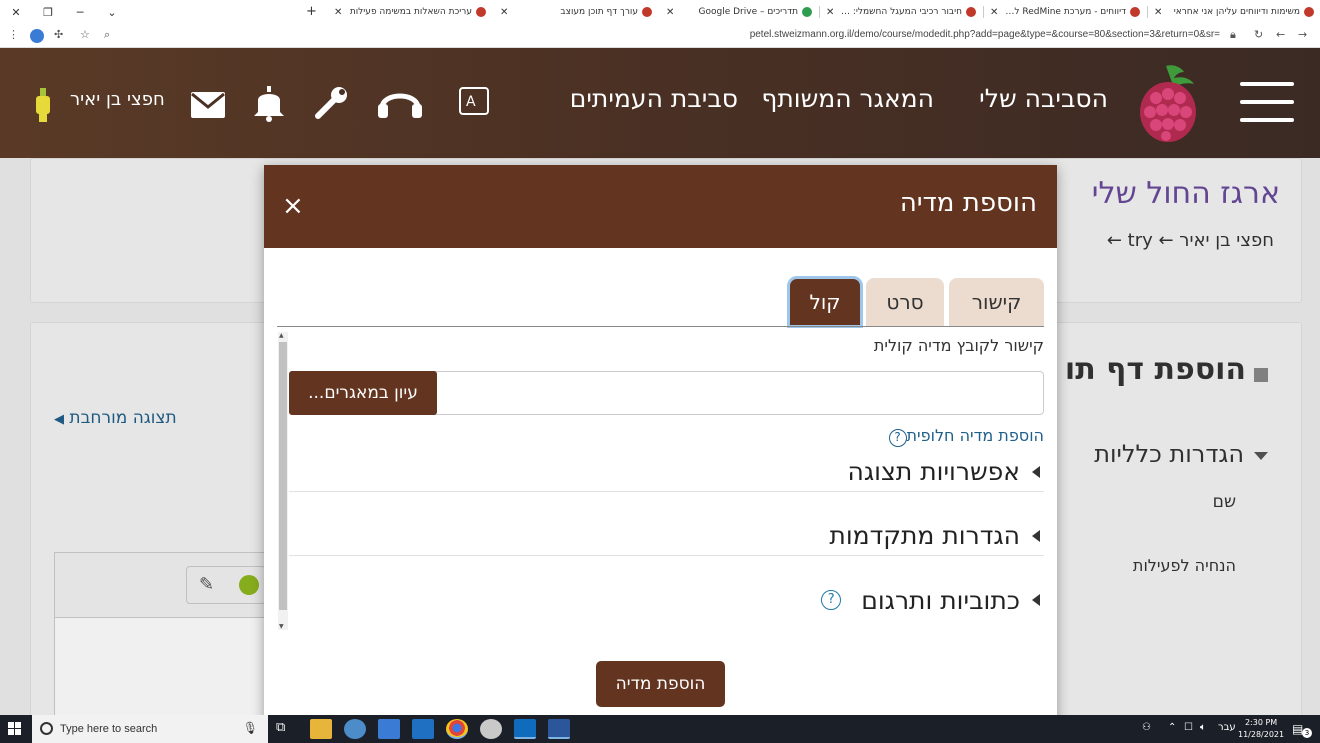 Image resolution: width=1320 pixels, height=743 pixels. I want to click on hamburger-menu-icon, so click(1267, 104).